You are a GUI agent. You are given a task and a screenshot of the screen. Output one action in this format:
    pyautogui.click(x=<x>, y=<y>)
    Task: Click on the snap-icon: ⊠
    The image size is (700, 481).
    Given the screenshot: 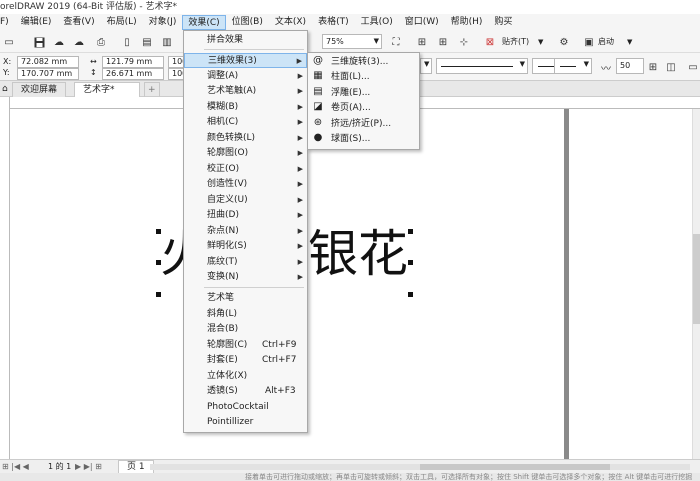 What is the action you would take?
    pyautogui.click(x=490, y=42)
    